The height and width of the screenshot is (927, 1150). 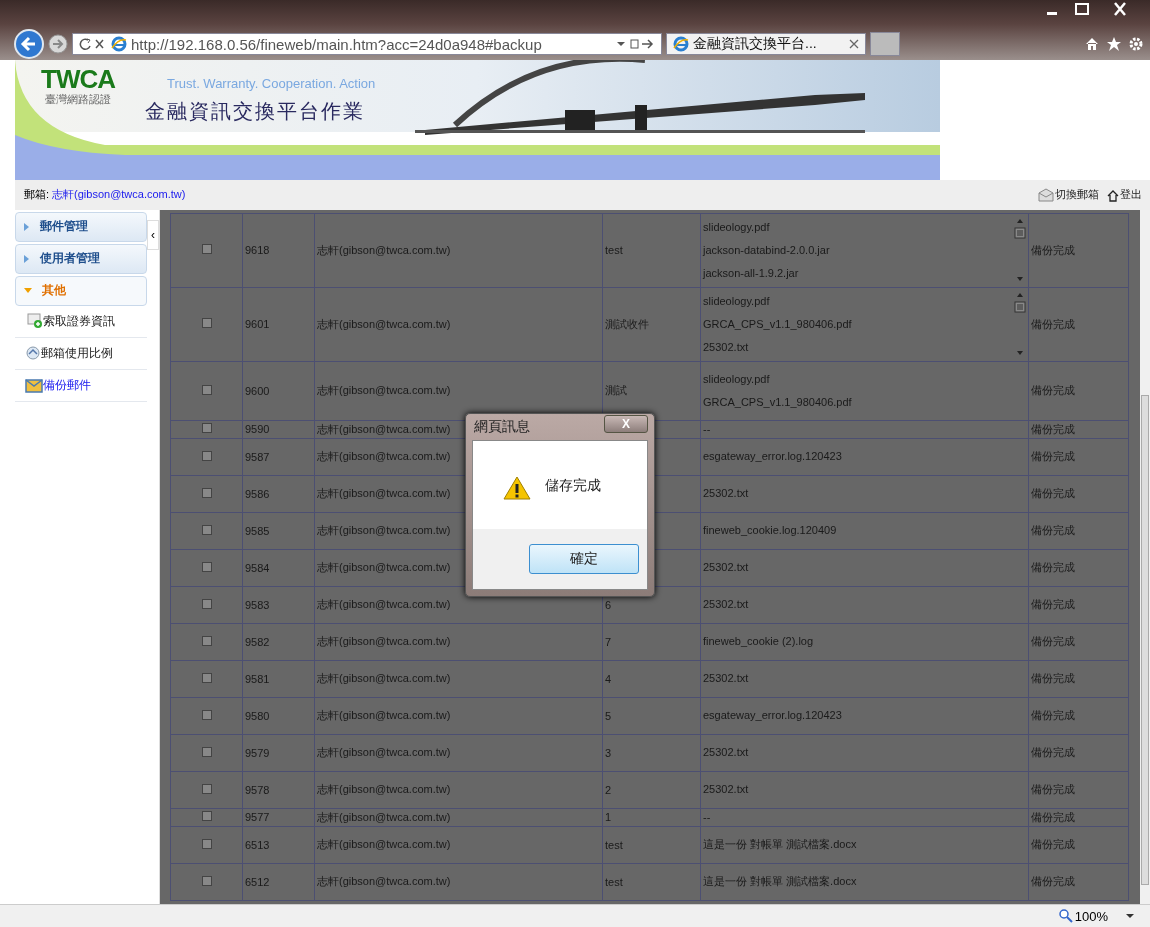 What do you see at coordinates (278, 882) in the screenshot?
I see `id-cell: 6512` at bounding box center [278, 882].